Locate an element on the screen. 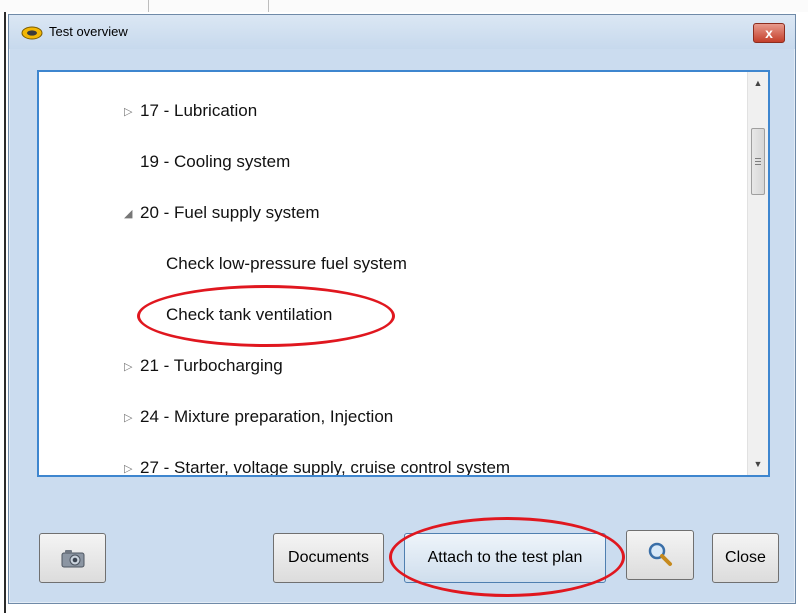 The width and height of the screenshot is (808, 613). outer-frame-edge is located at coordinates (5, 312).